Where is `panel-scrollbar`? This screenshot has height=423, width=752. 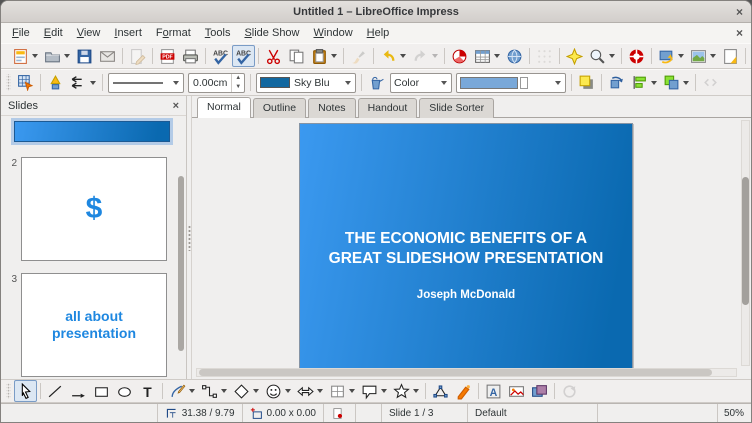
panel-scrollbar is located at coordinates (181, 247).